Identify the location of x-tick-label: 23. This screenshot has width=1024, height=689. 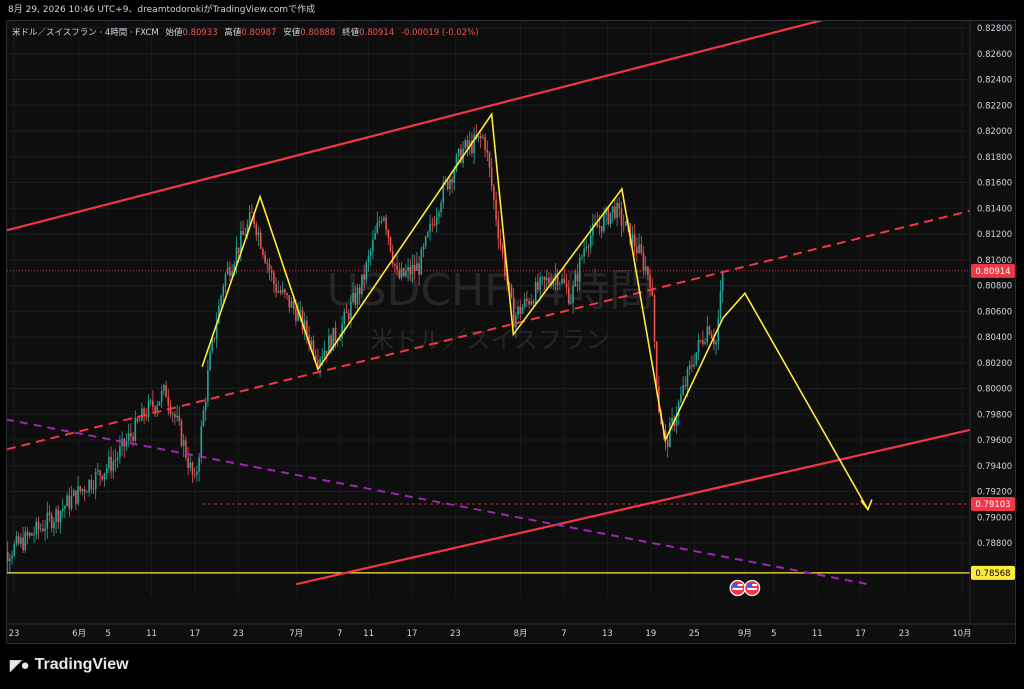
(455, 634).